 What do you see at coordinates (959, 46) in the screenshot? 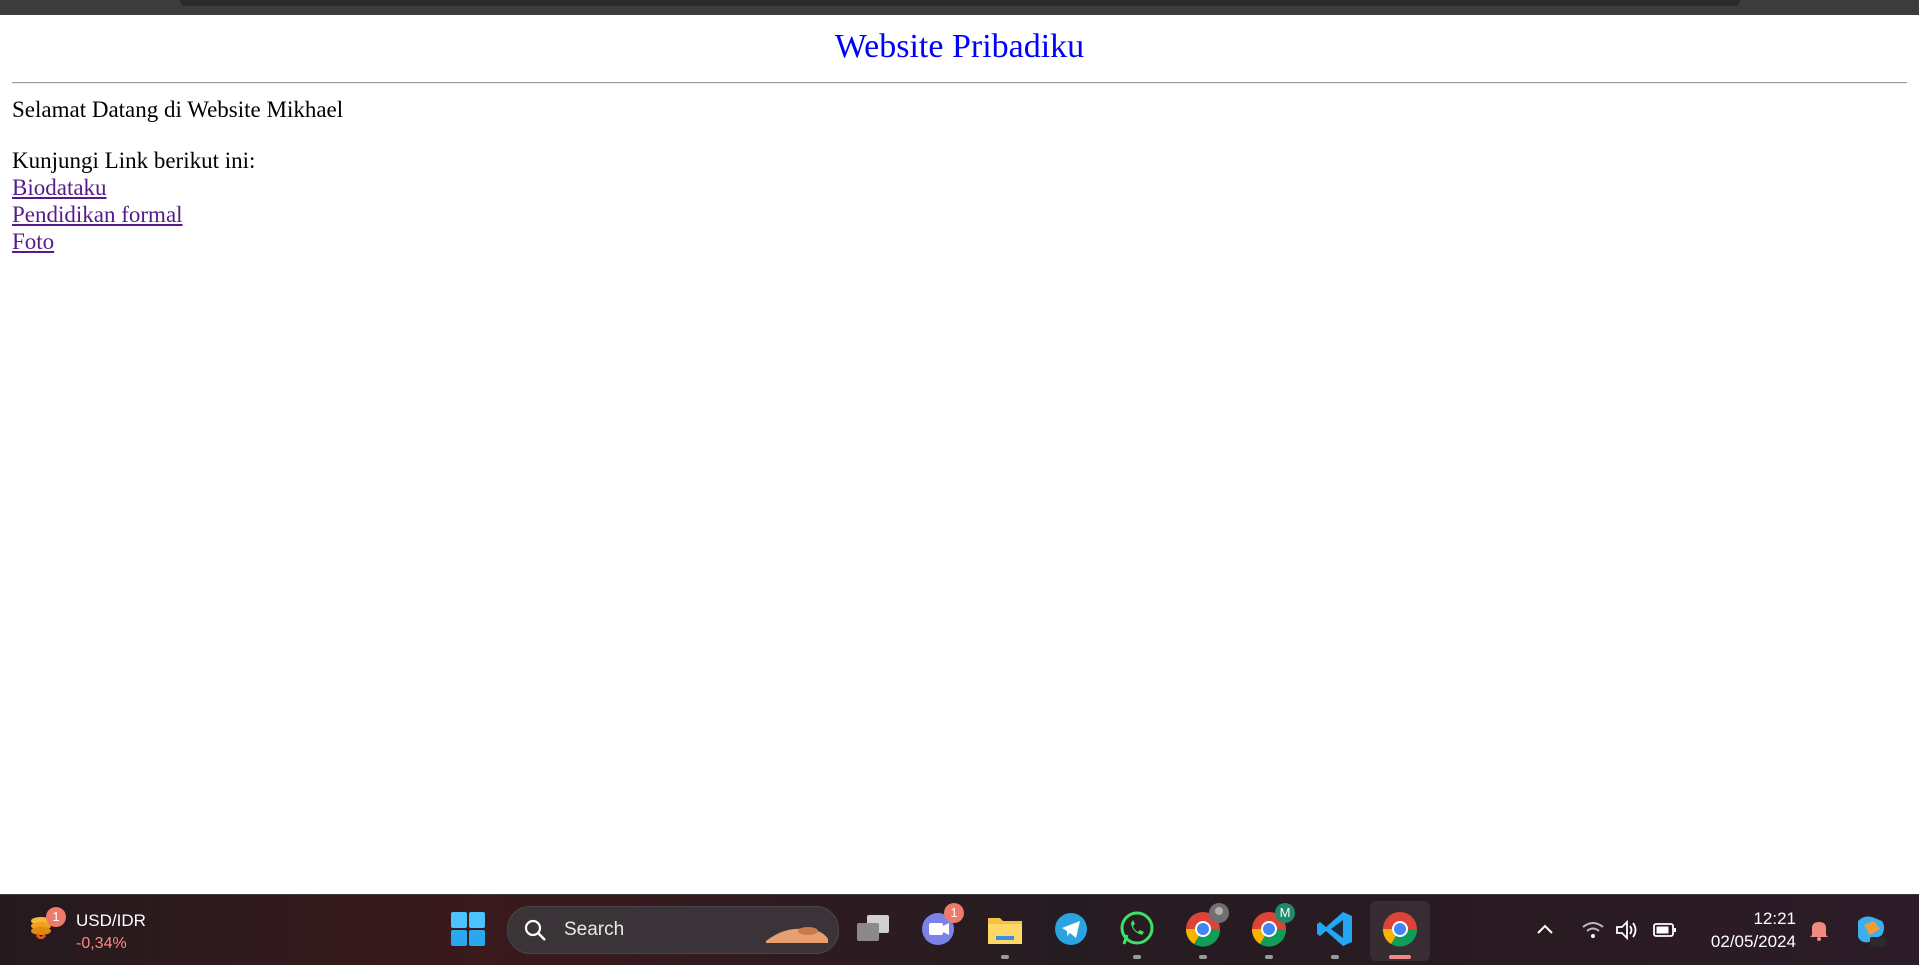
I see `page-title: Website Pribadiku` at bounding box center [959, 46].